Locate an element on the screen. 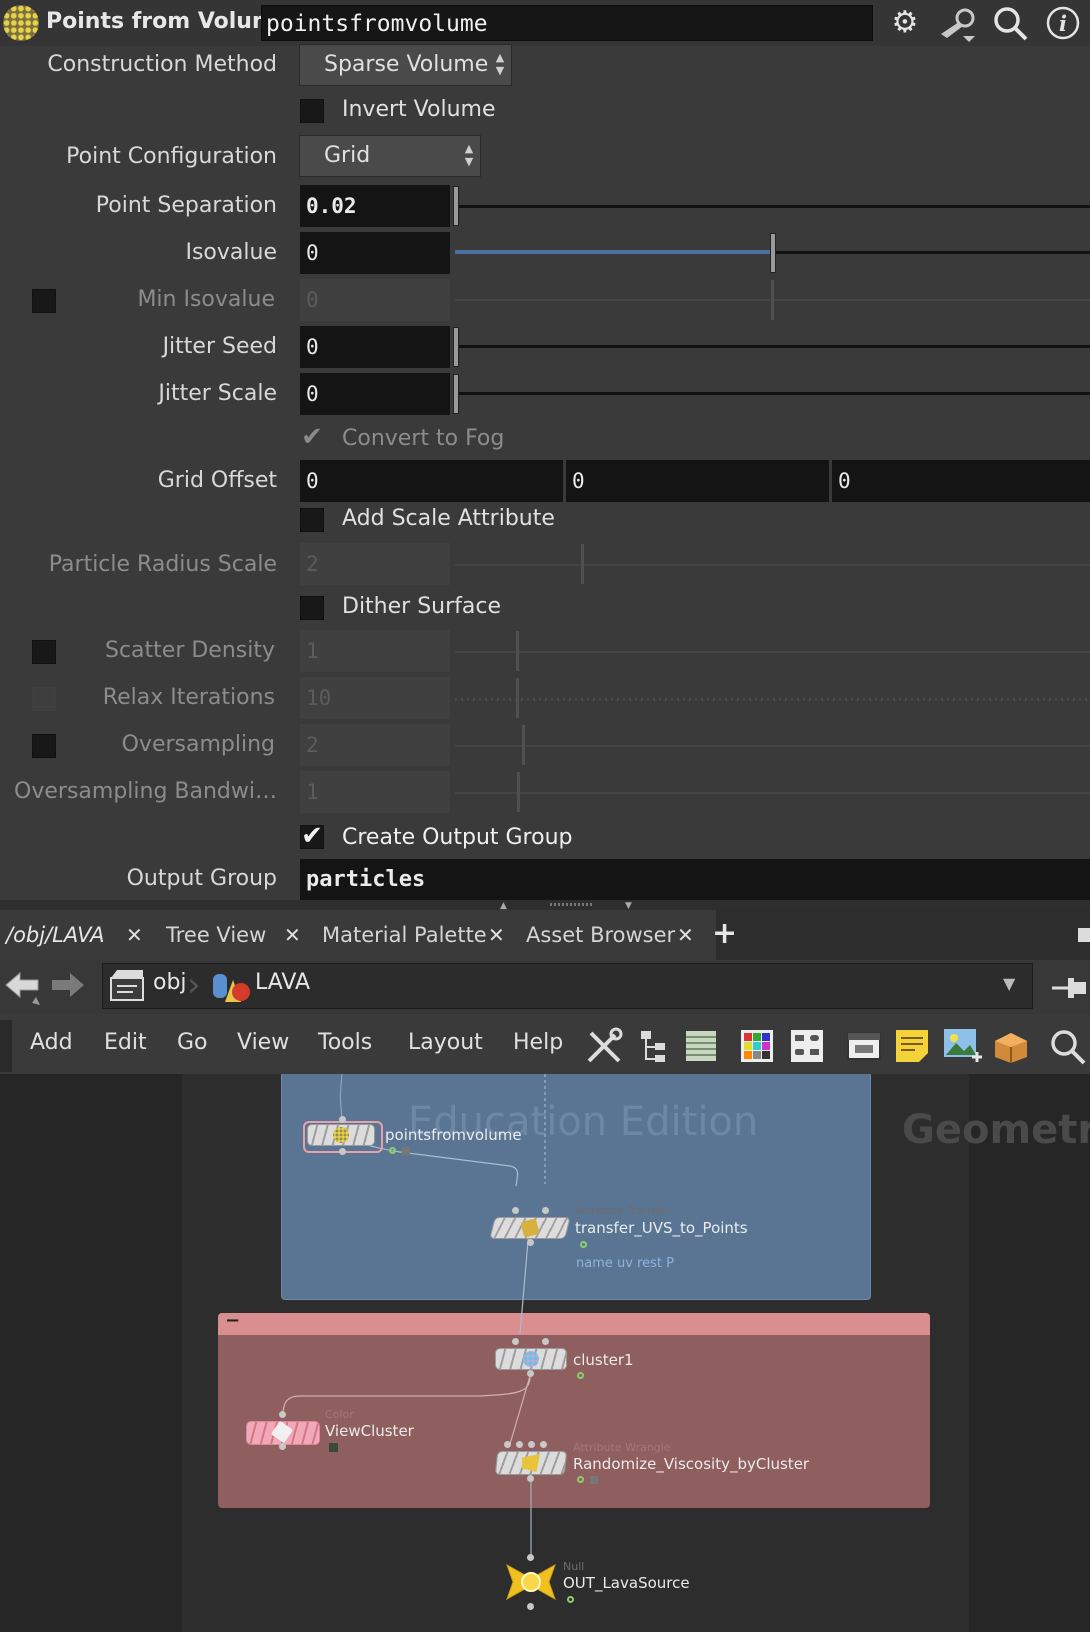 The width and height of the screenshot is (1090, 1632). wrench-icon is located at coordinates (957, 23).